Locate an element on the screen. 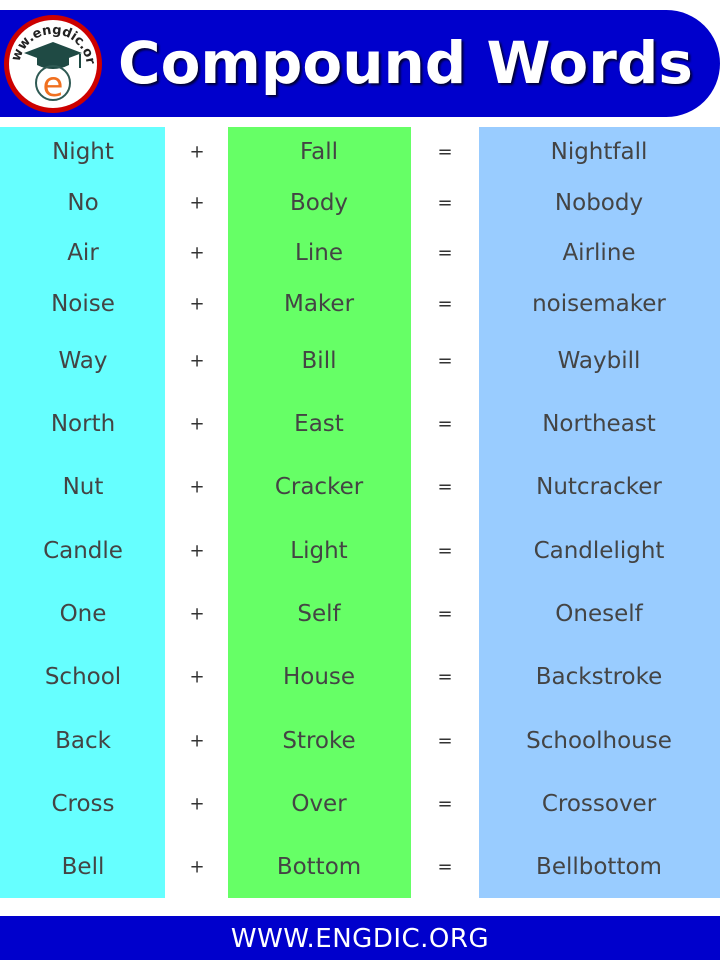  compound-word: Nutcracker is located at coordinates (599, 487).